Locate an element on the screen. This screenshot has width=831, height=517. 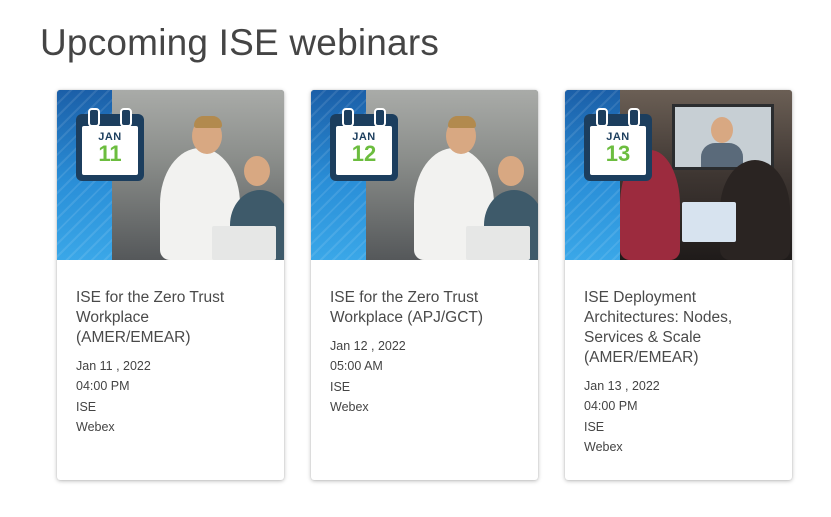
calendar-icon: JAN 12 is located at coordinates (364, 144).